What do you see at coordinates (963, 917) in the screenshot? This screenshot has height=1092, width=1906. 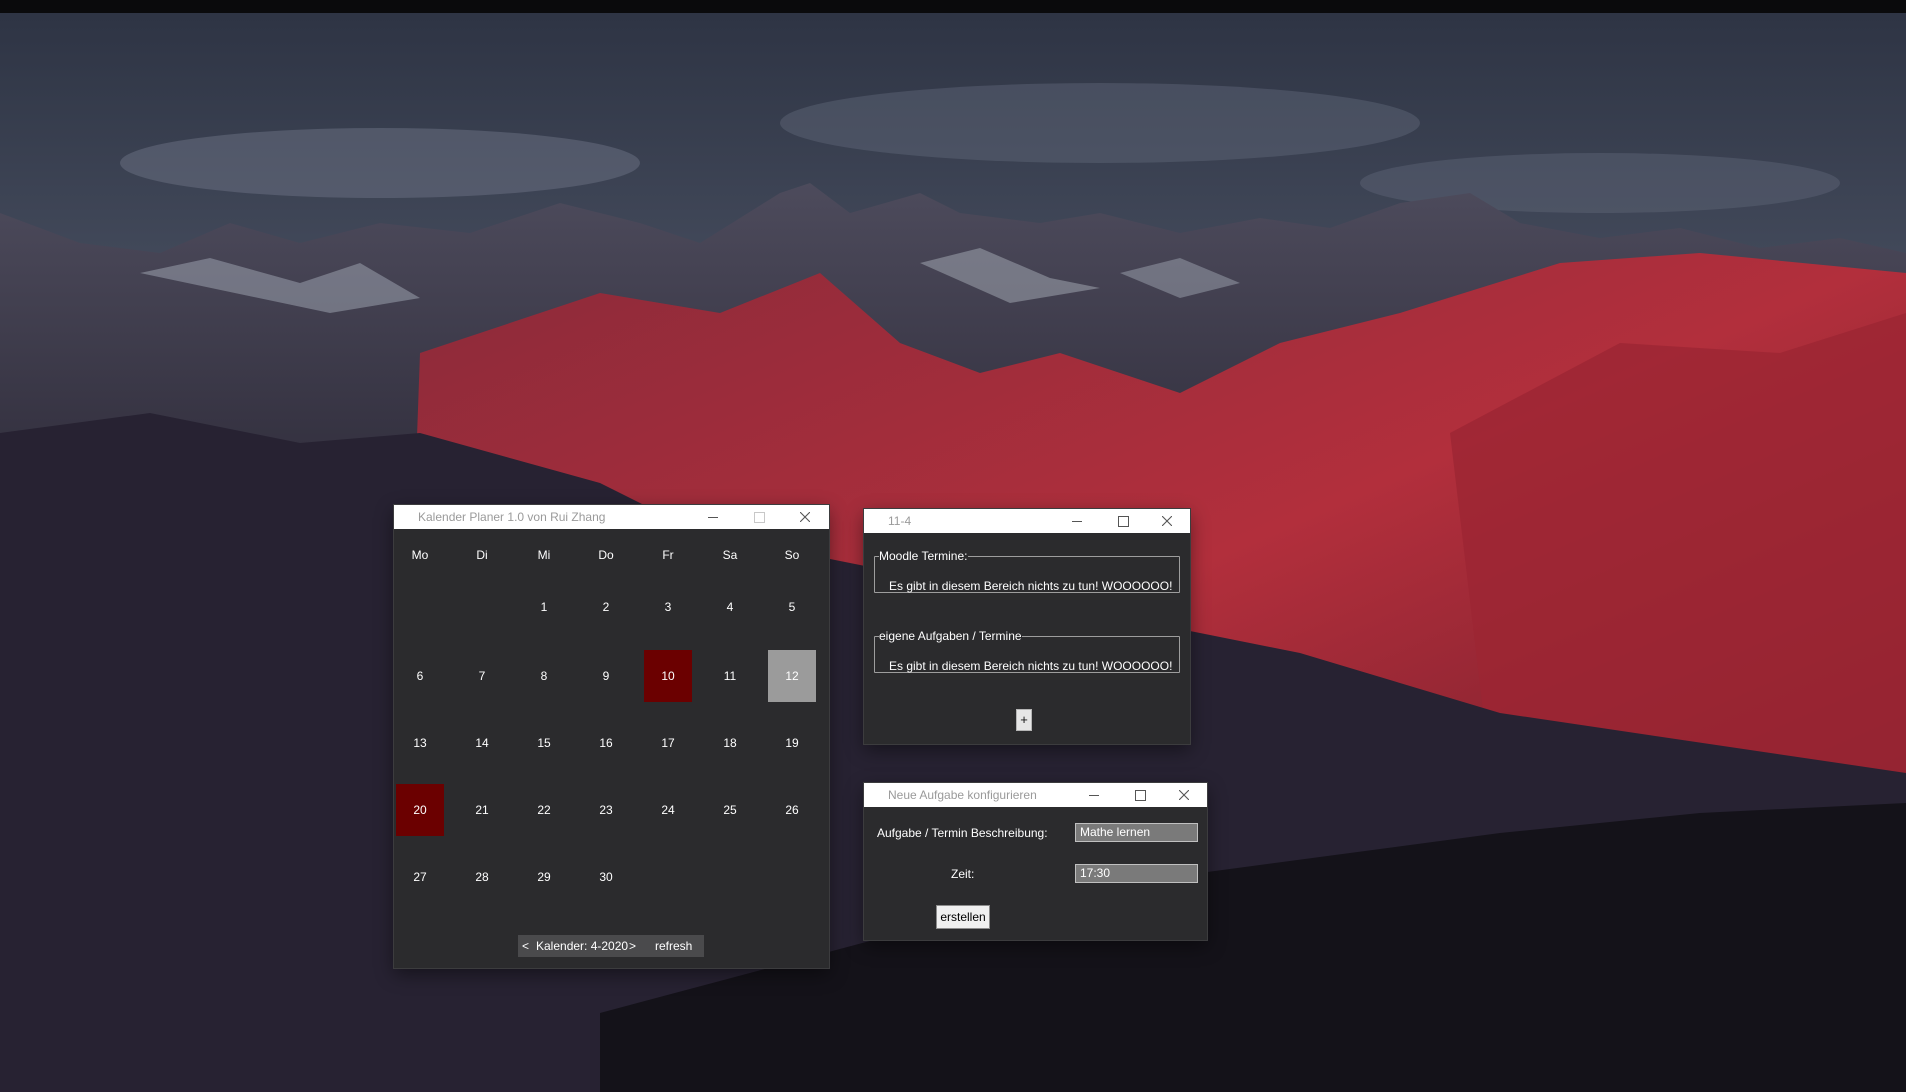 I see `create-button: erstellen` at bounding box center [963, 917].